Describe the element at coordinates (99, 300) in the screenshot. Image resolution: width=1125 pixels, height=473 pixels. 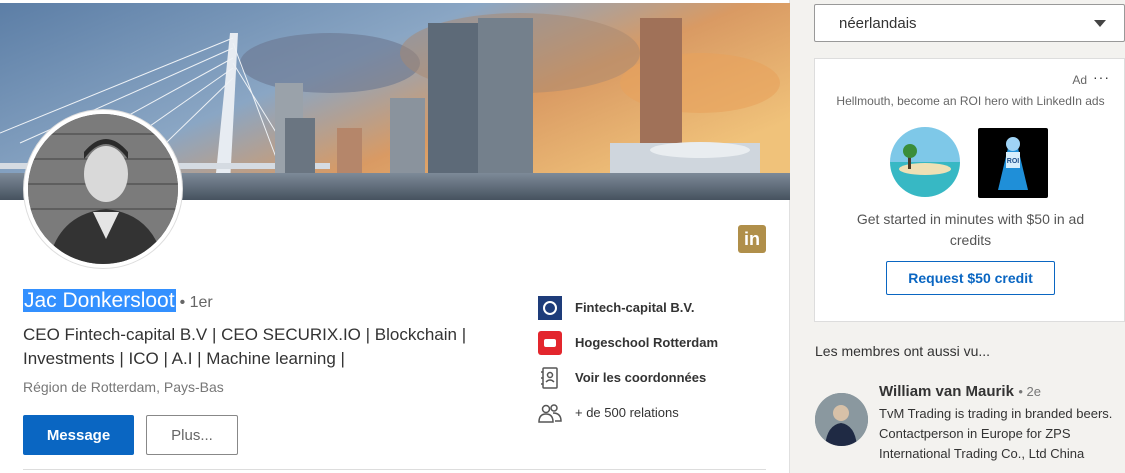
I see `profile-name: Jac Donkersloot` at that location.